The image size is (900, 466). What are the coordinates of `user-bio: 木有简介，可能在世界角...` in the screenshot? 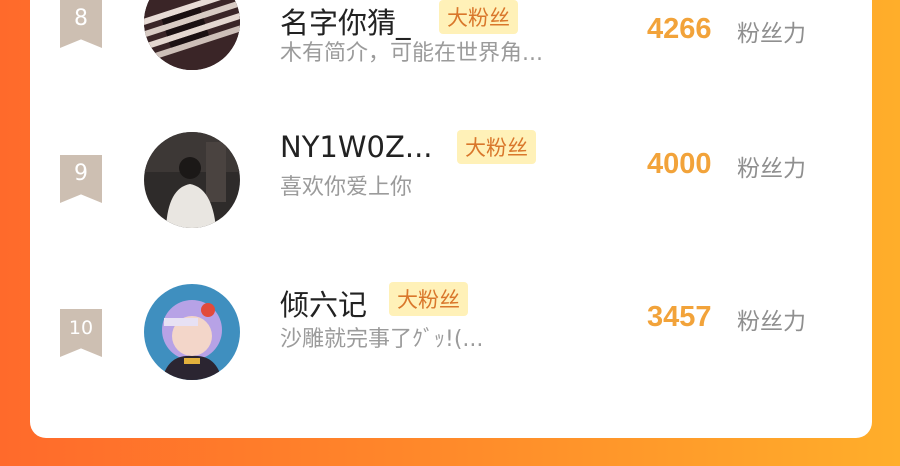 It's located at (411, 53).